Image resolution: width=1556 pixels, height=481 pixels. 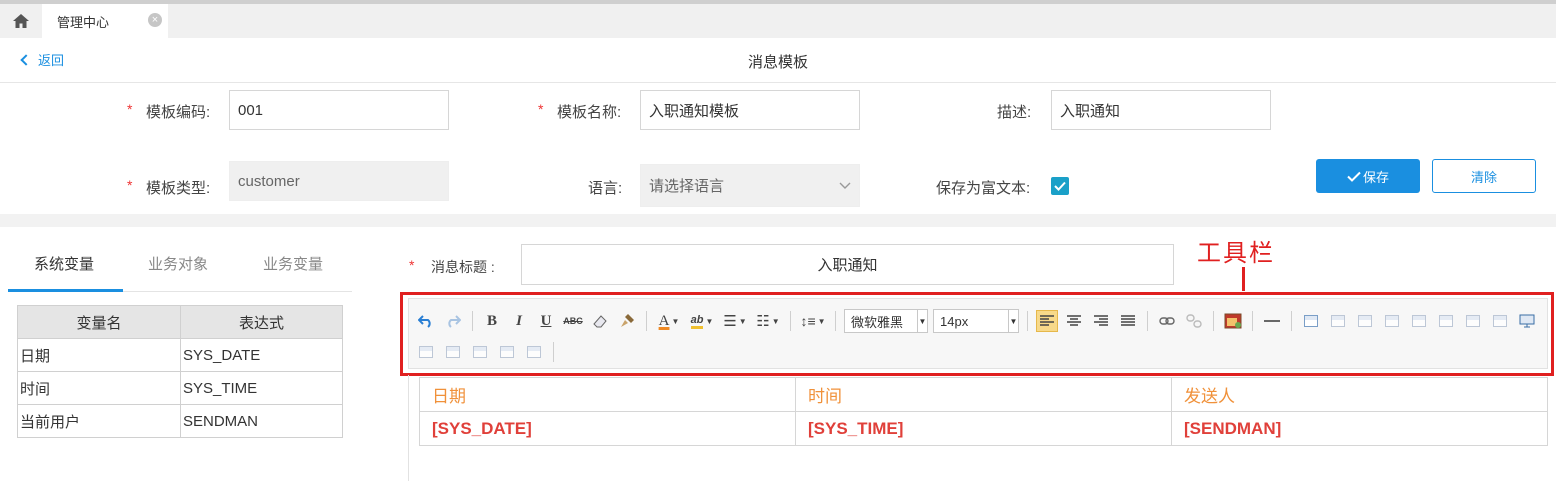 I want to click on tab-bar, so click(x=778, y=19).